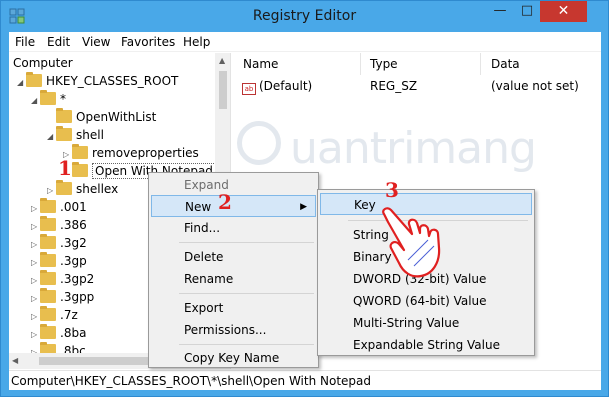 The width and height of the screenshot is (609, 397). What do you see at coordinates (426, 301) in the screenshot?
I see `submenu-qword-value: QWORD (64-bit) Value` at bounding box center [426, 301].